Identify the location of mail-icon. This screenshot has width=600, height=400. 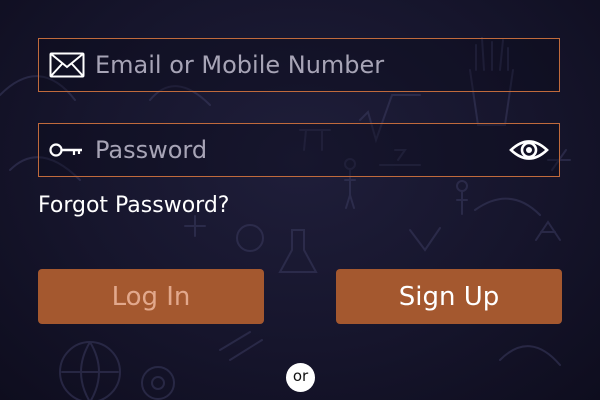
(67, 65).